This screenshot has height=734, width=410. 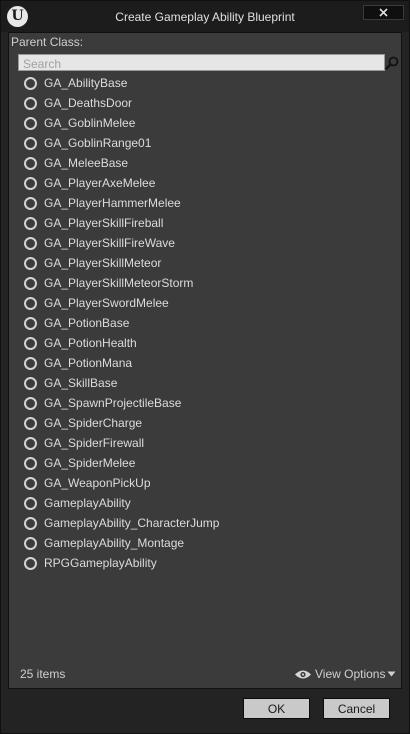 I want to click on list-item-label: GA_SpiderFirewall, so click(x=94, y=443).